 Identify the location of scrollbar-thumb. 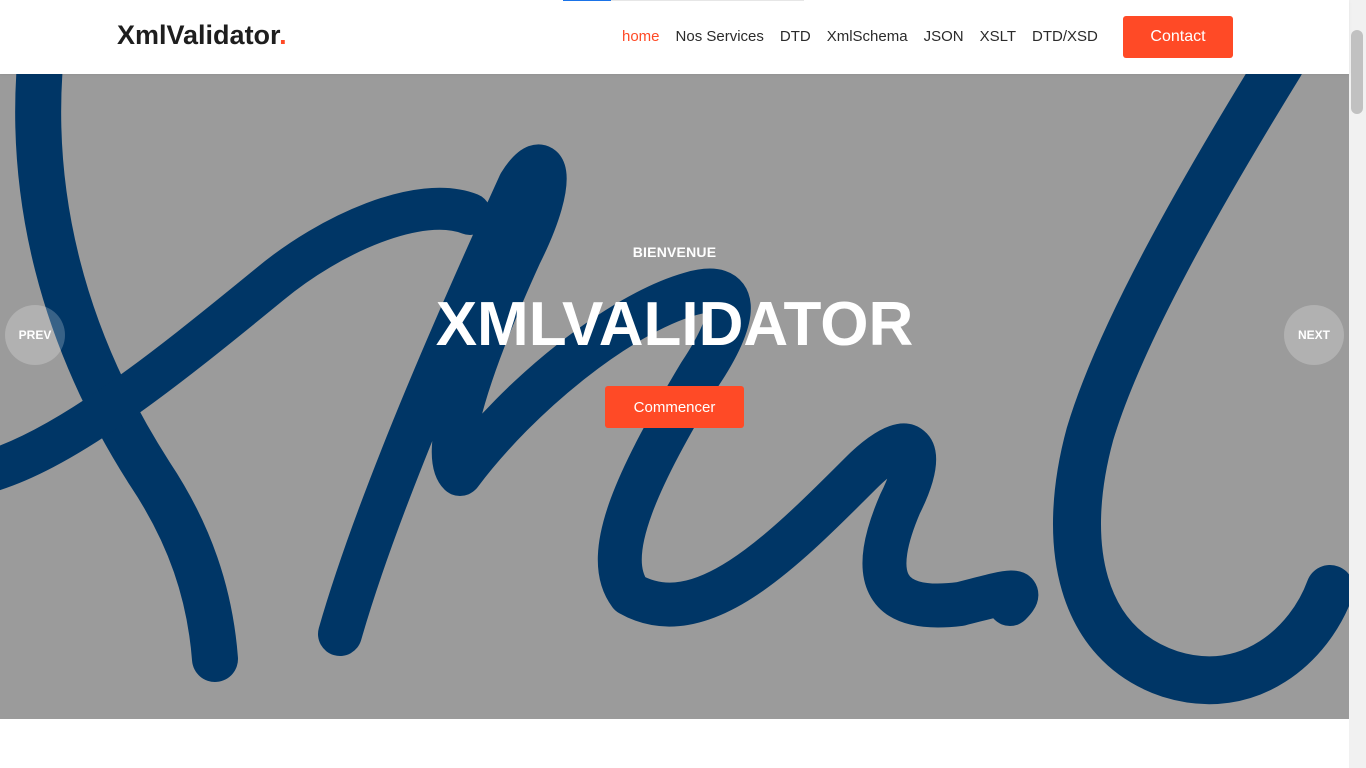
(1357, 72).